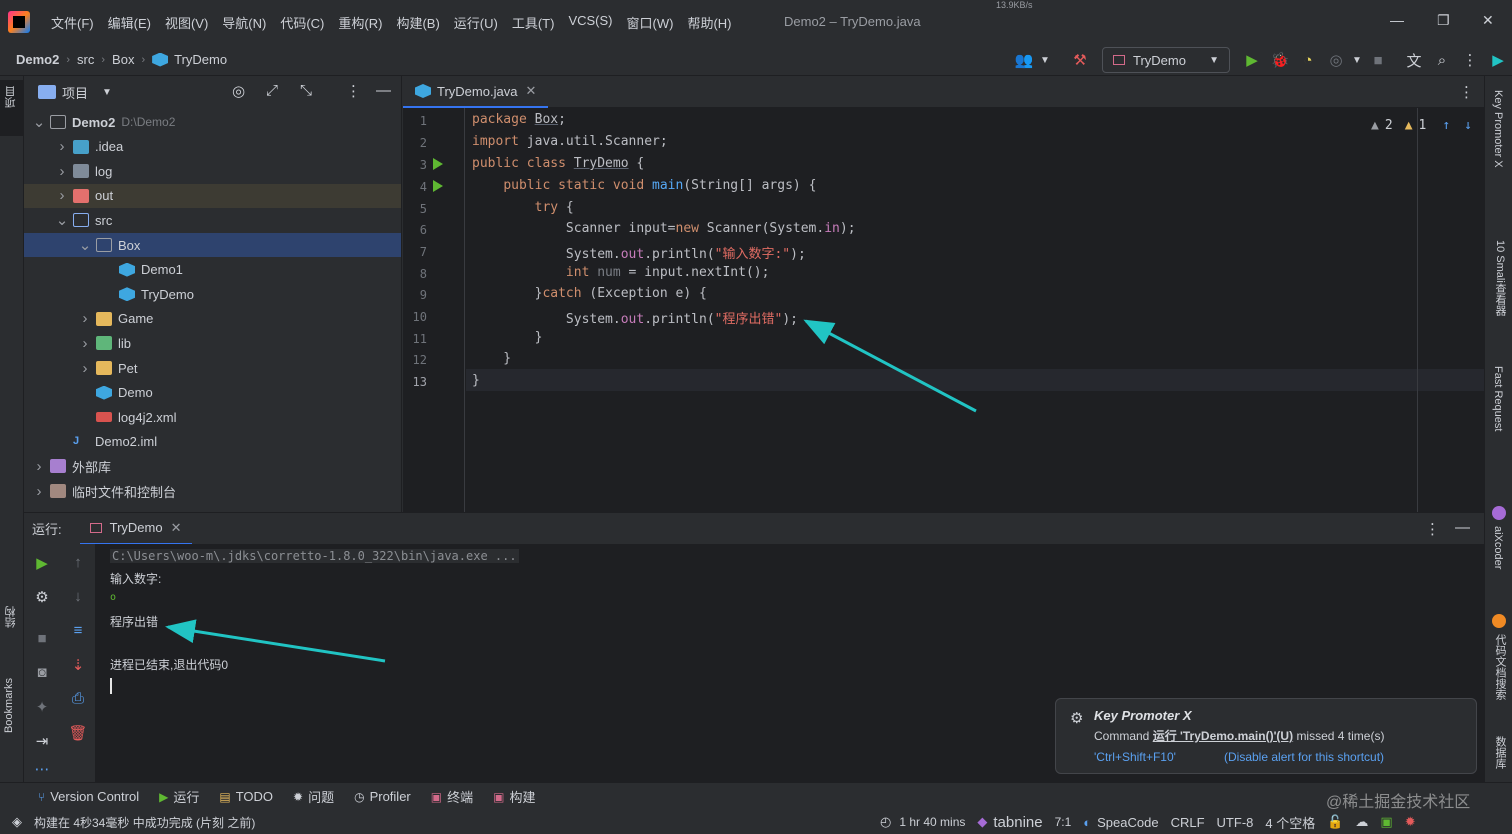 This screenshot has height=834, width=1512. Describe the element at coordinates (186, 22) in the screenshot. I see `menu-view: 视图(V)` at that location.